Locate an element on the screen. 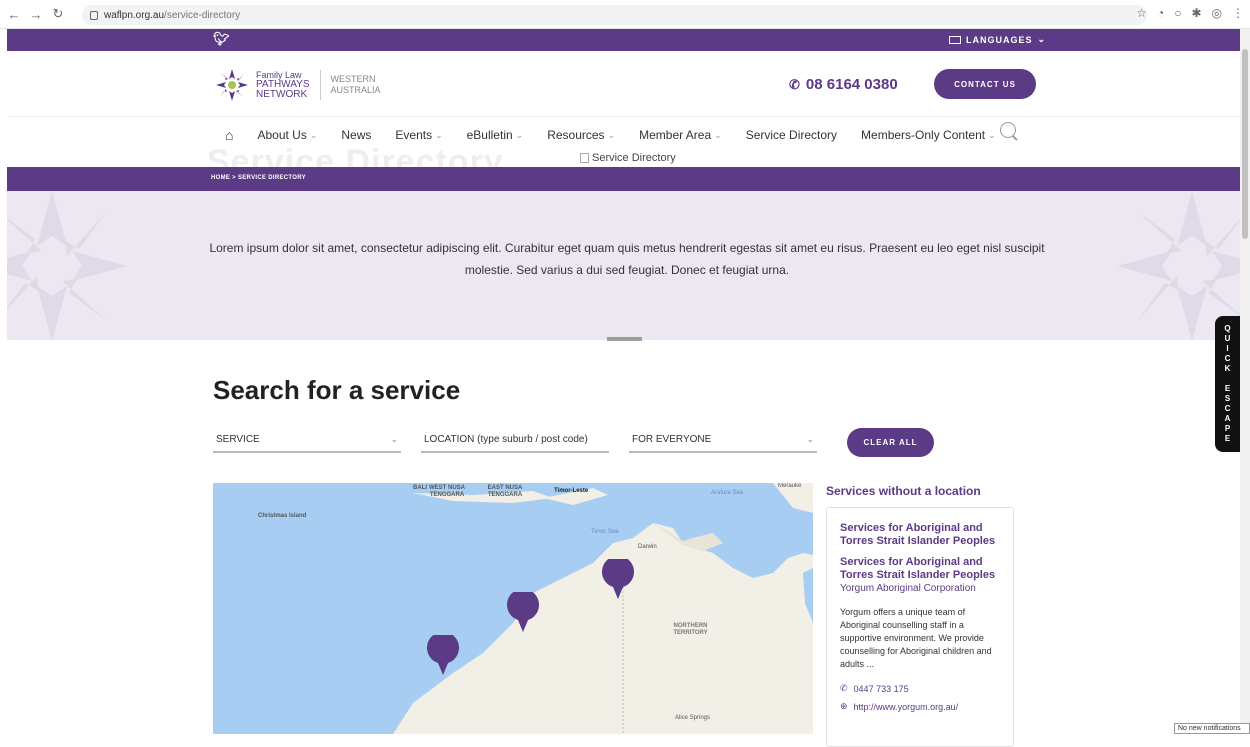  quick-escape-letter is located at coordinates (1227, 379).